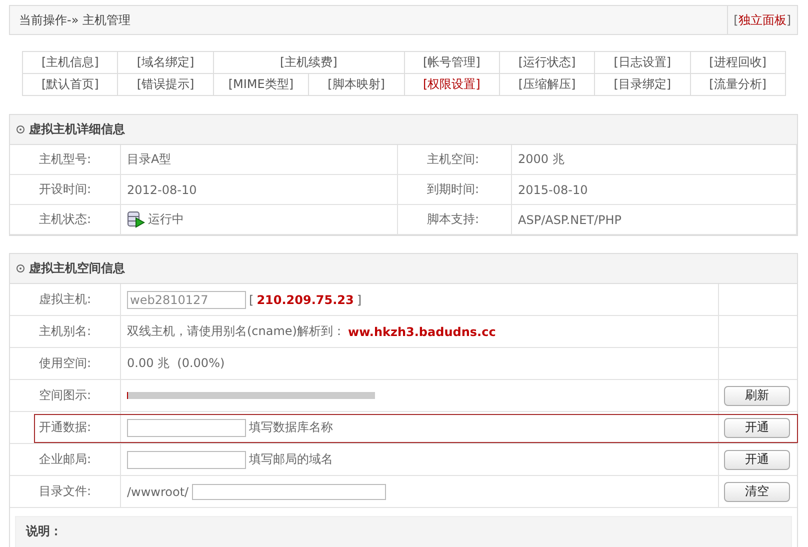 The image size is (808, 547). Describe the element at coordinates (166, 63) in the screenshot. I see `nav-link: [域名绑定]` at that location.